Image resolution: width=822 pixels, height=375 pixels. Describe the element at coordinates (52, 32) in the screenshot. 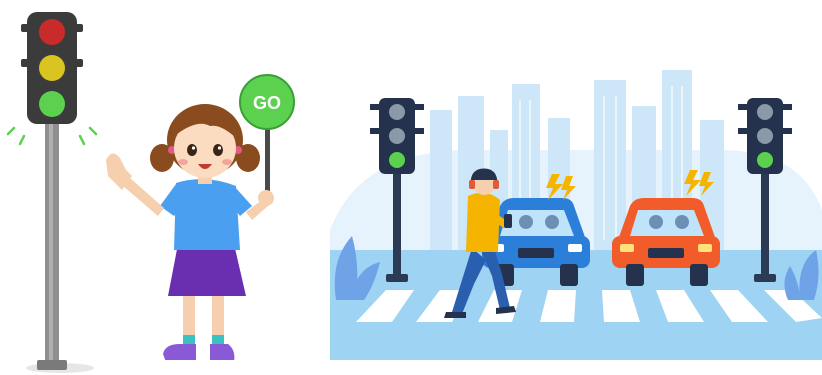

I see `red-light-icon` at that location.